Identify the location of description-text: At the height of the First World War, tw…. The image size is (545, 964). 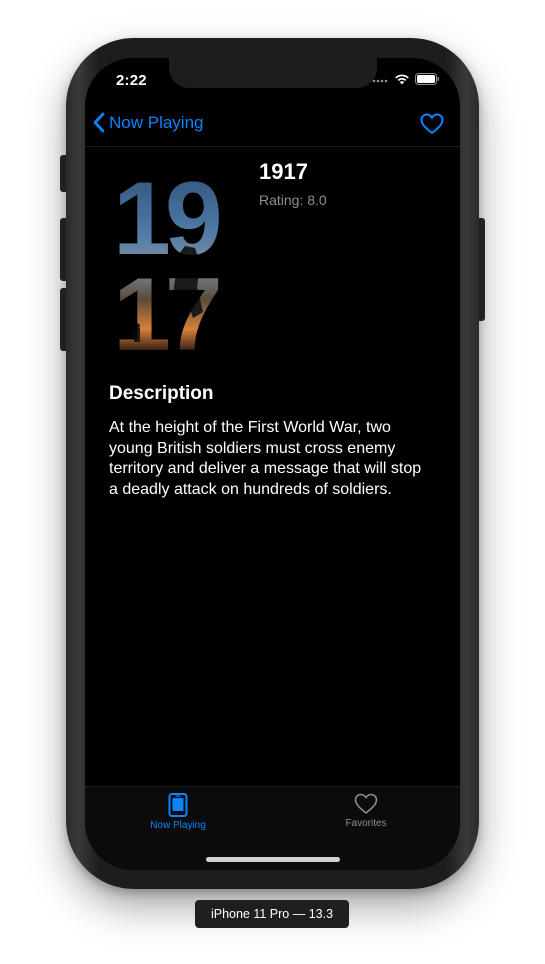
(265, 458).